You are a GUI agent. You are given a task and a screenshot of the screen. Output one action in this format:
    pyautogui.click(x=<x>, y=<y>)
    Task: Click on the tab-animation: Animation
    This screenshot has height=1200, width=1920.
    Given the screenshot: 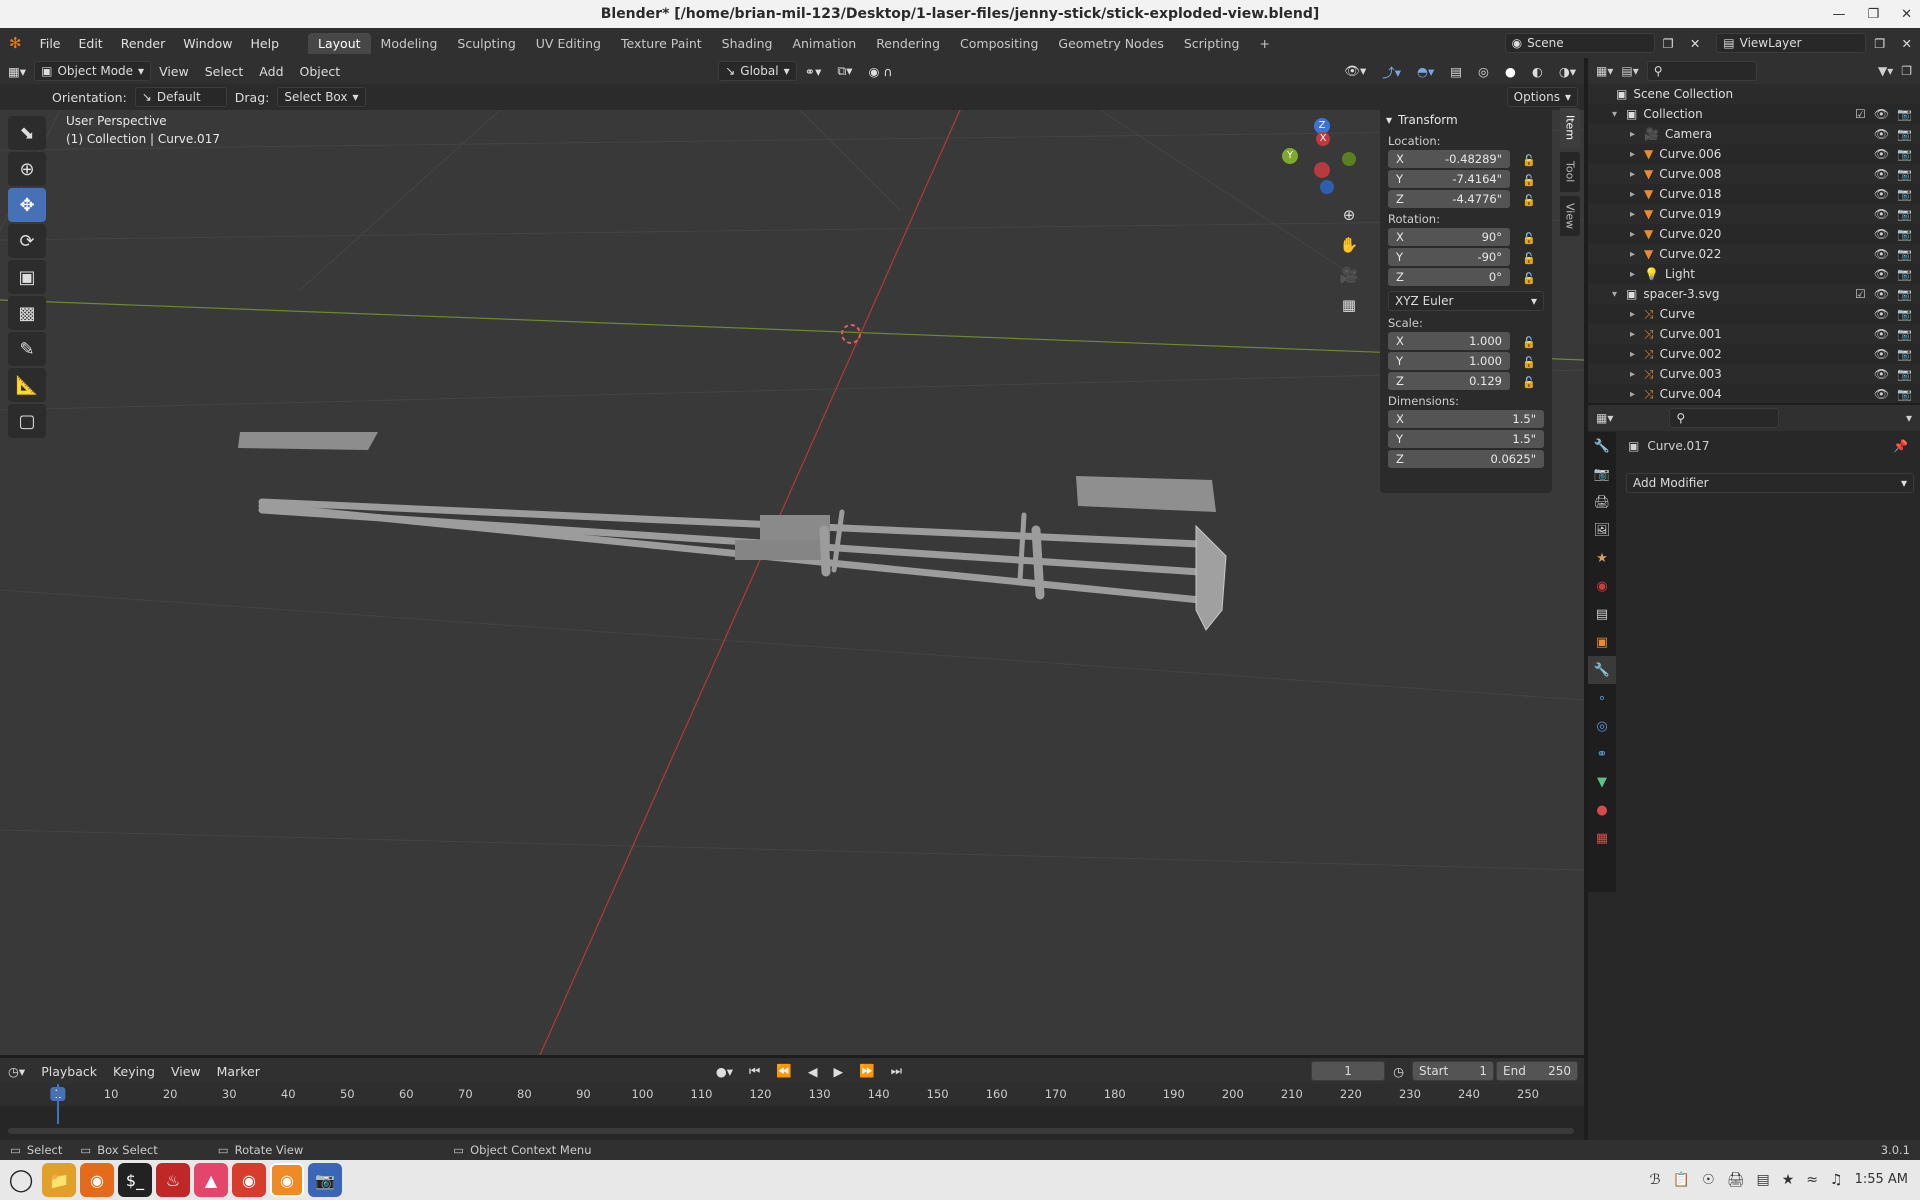 What is the action you would take?
    pyautogui.click(x=824, y=43)
    